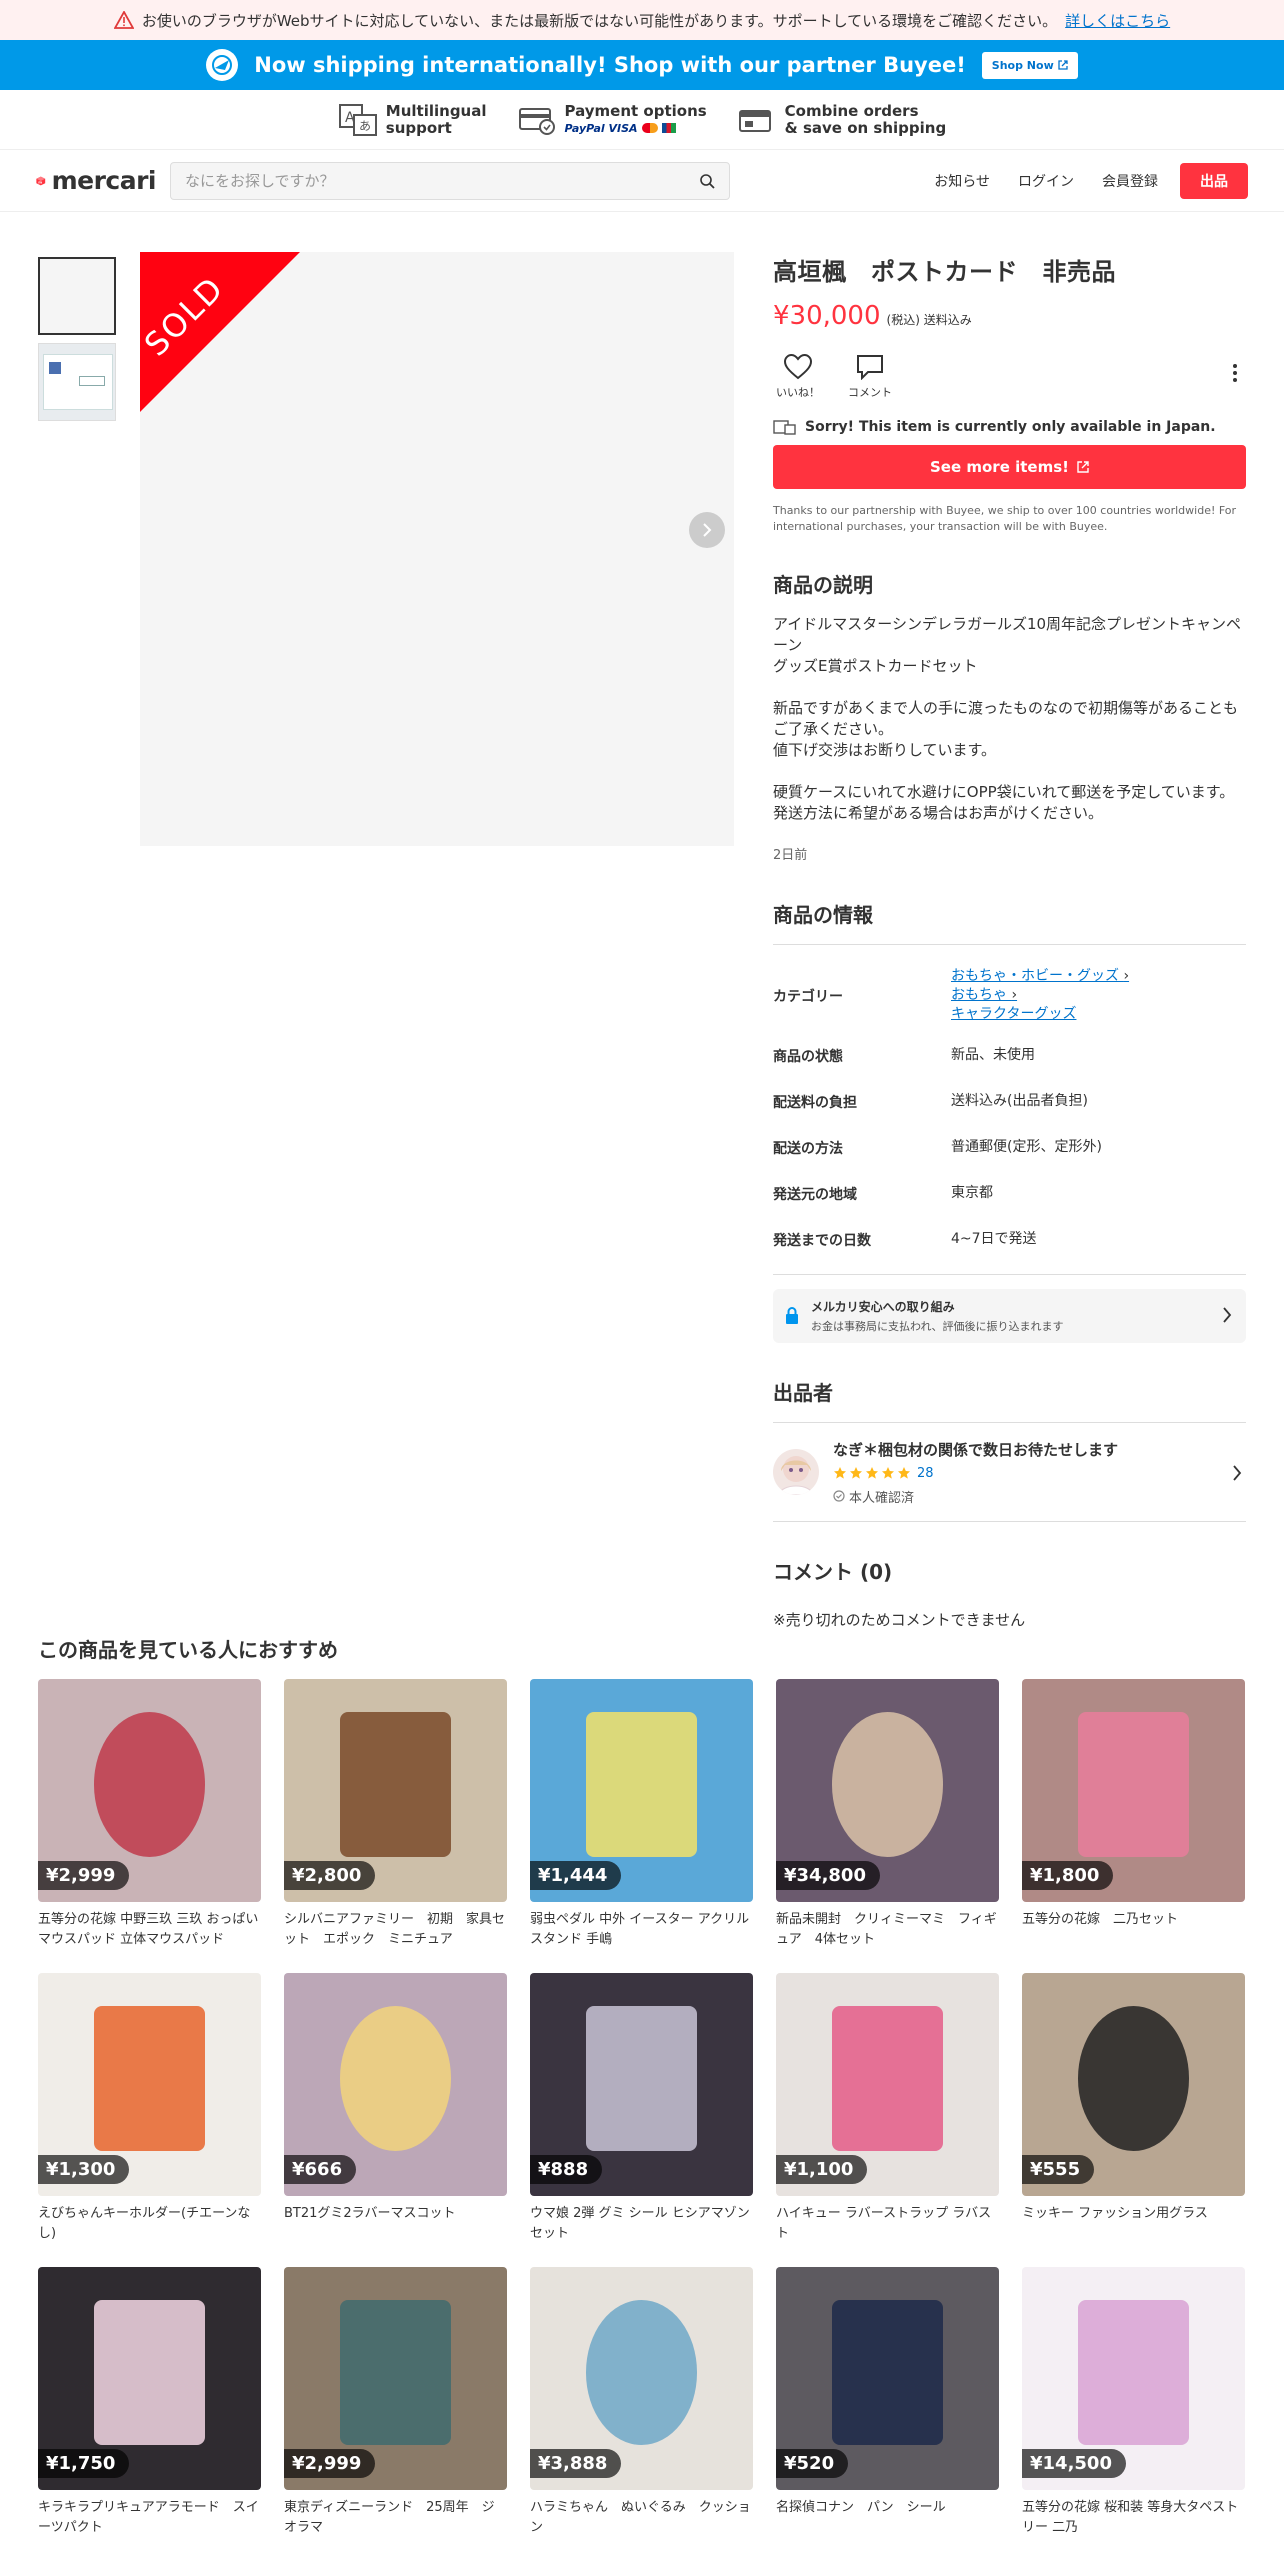 This screenshot has width=1284, height=2568. I want to click on comment-button: コメント, so click(870, 377).